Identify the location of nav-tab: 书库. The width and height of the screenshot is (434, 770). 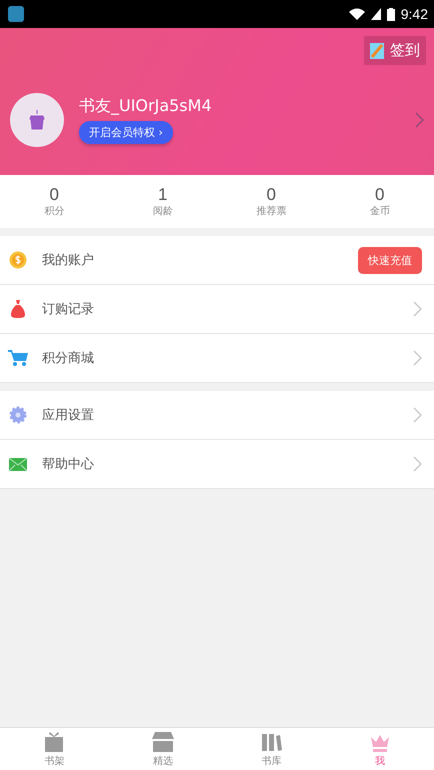
(271, 749).